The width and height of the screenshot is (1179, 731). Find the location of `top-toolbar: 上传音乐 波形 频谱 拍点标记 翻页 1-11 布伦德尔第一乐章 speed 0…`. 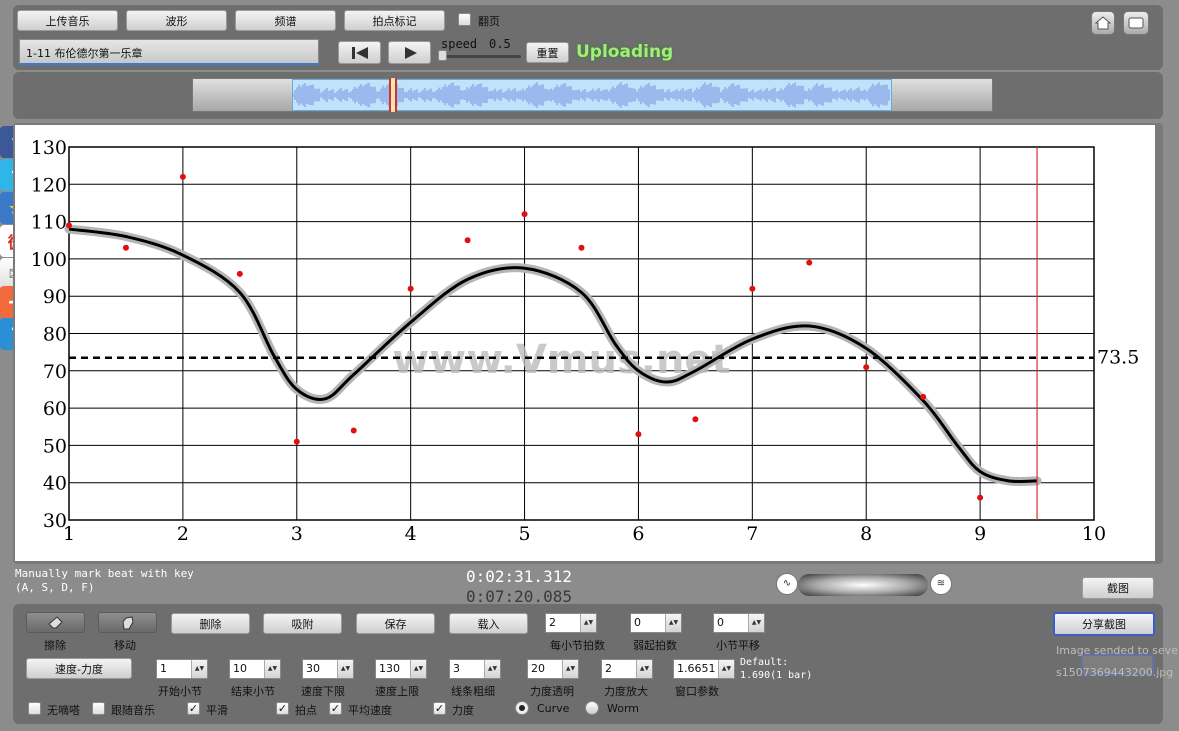

top-toolbar: 上传音乐 波形 频谱 拍点标记 翻页 1-11 布伦德尔第一乐章 speed 0… is located at coordinates (588, 37).